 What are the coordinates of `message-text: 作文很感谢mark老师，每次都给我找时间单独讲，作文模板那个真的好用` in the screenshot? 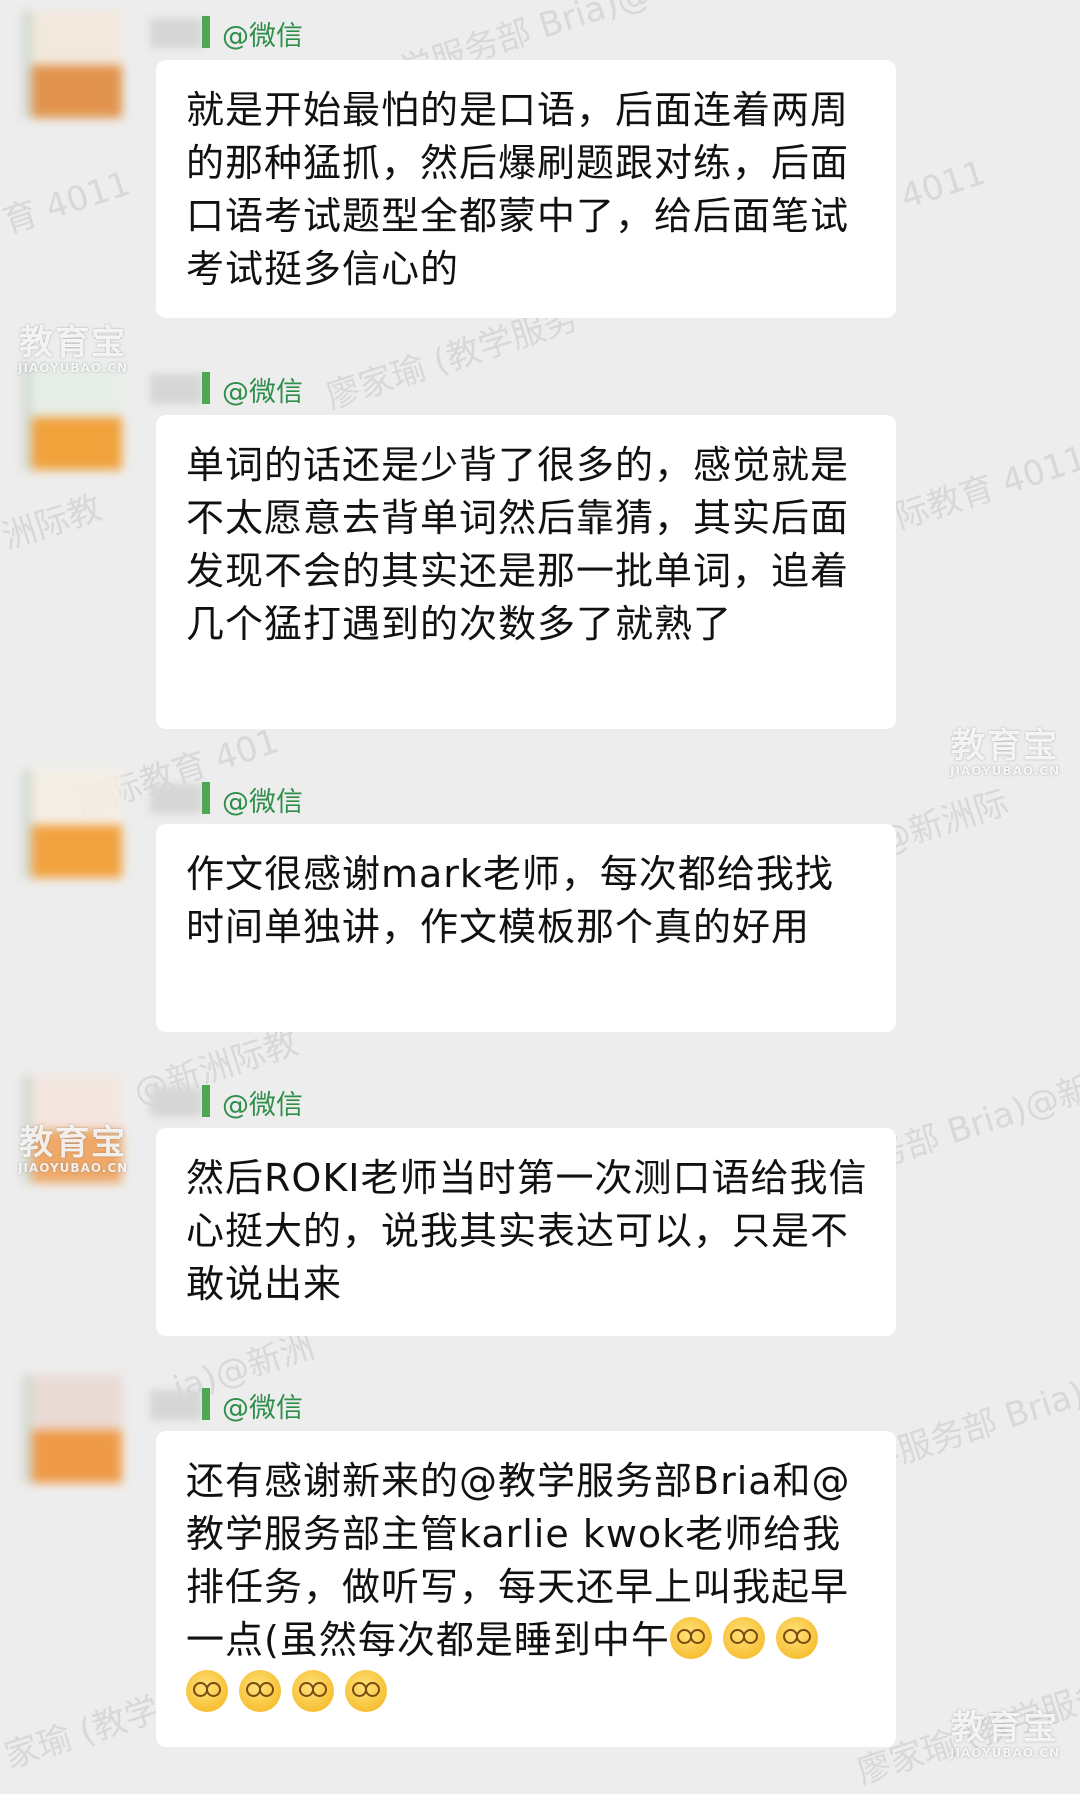 It's located at (510, 900).